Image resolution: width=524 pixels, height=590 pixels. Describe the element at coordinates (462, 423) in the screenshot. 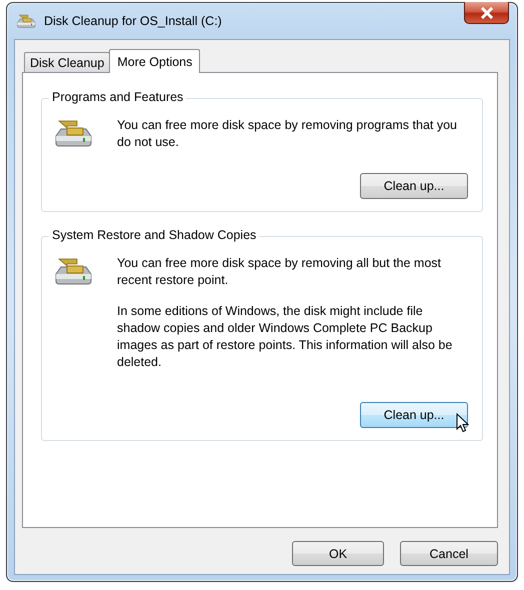

I see `cursor-icon` at that location.